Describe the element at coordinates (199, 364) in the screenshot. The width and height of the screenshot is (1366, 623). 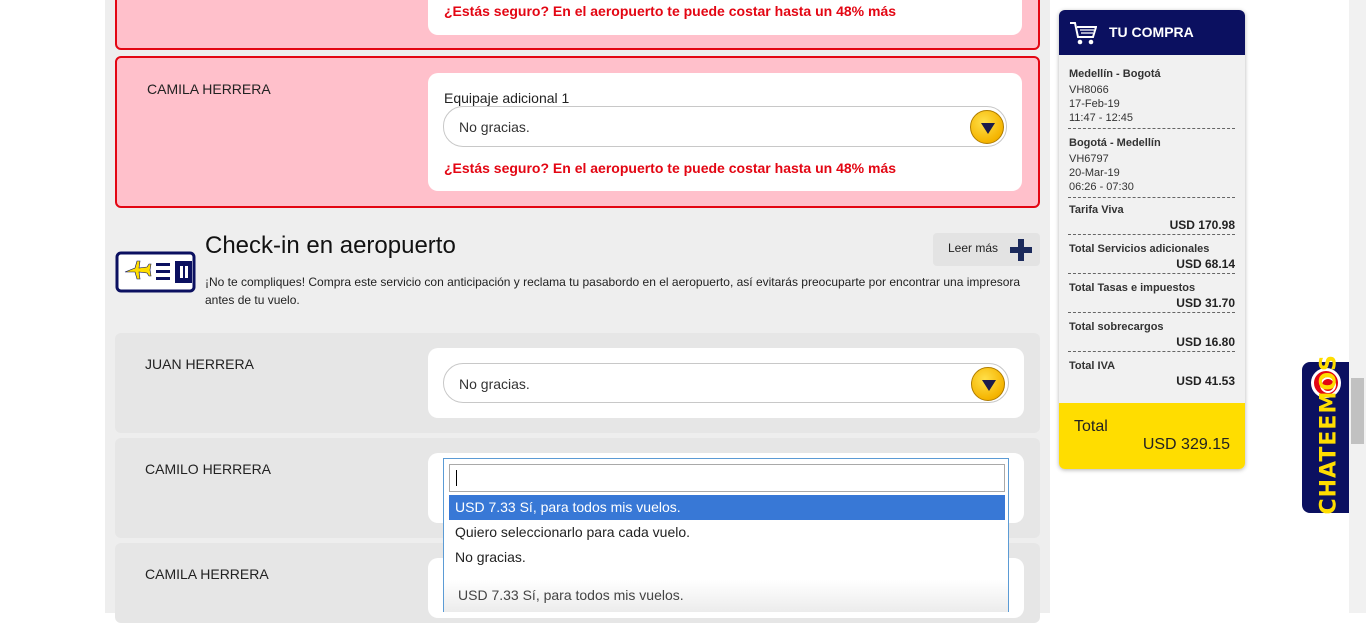
I see `passenger-name: JUAN HERRERA` at that location.